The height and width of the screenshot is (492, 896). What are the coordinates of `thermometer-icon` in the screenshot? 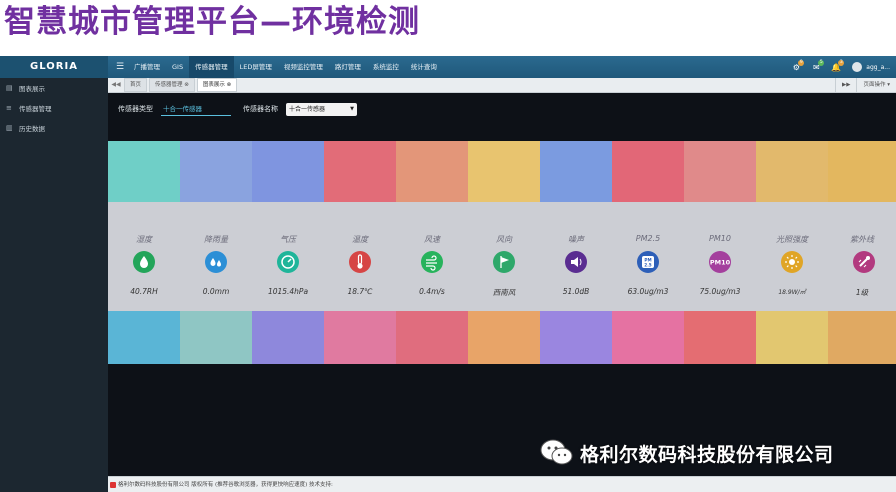 It's located at (360, 262).